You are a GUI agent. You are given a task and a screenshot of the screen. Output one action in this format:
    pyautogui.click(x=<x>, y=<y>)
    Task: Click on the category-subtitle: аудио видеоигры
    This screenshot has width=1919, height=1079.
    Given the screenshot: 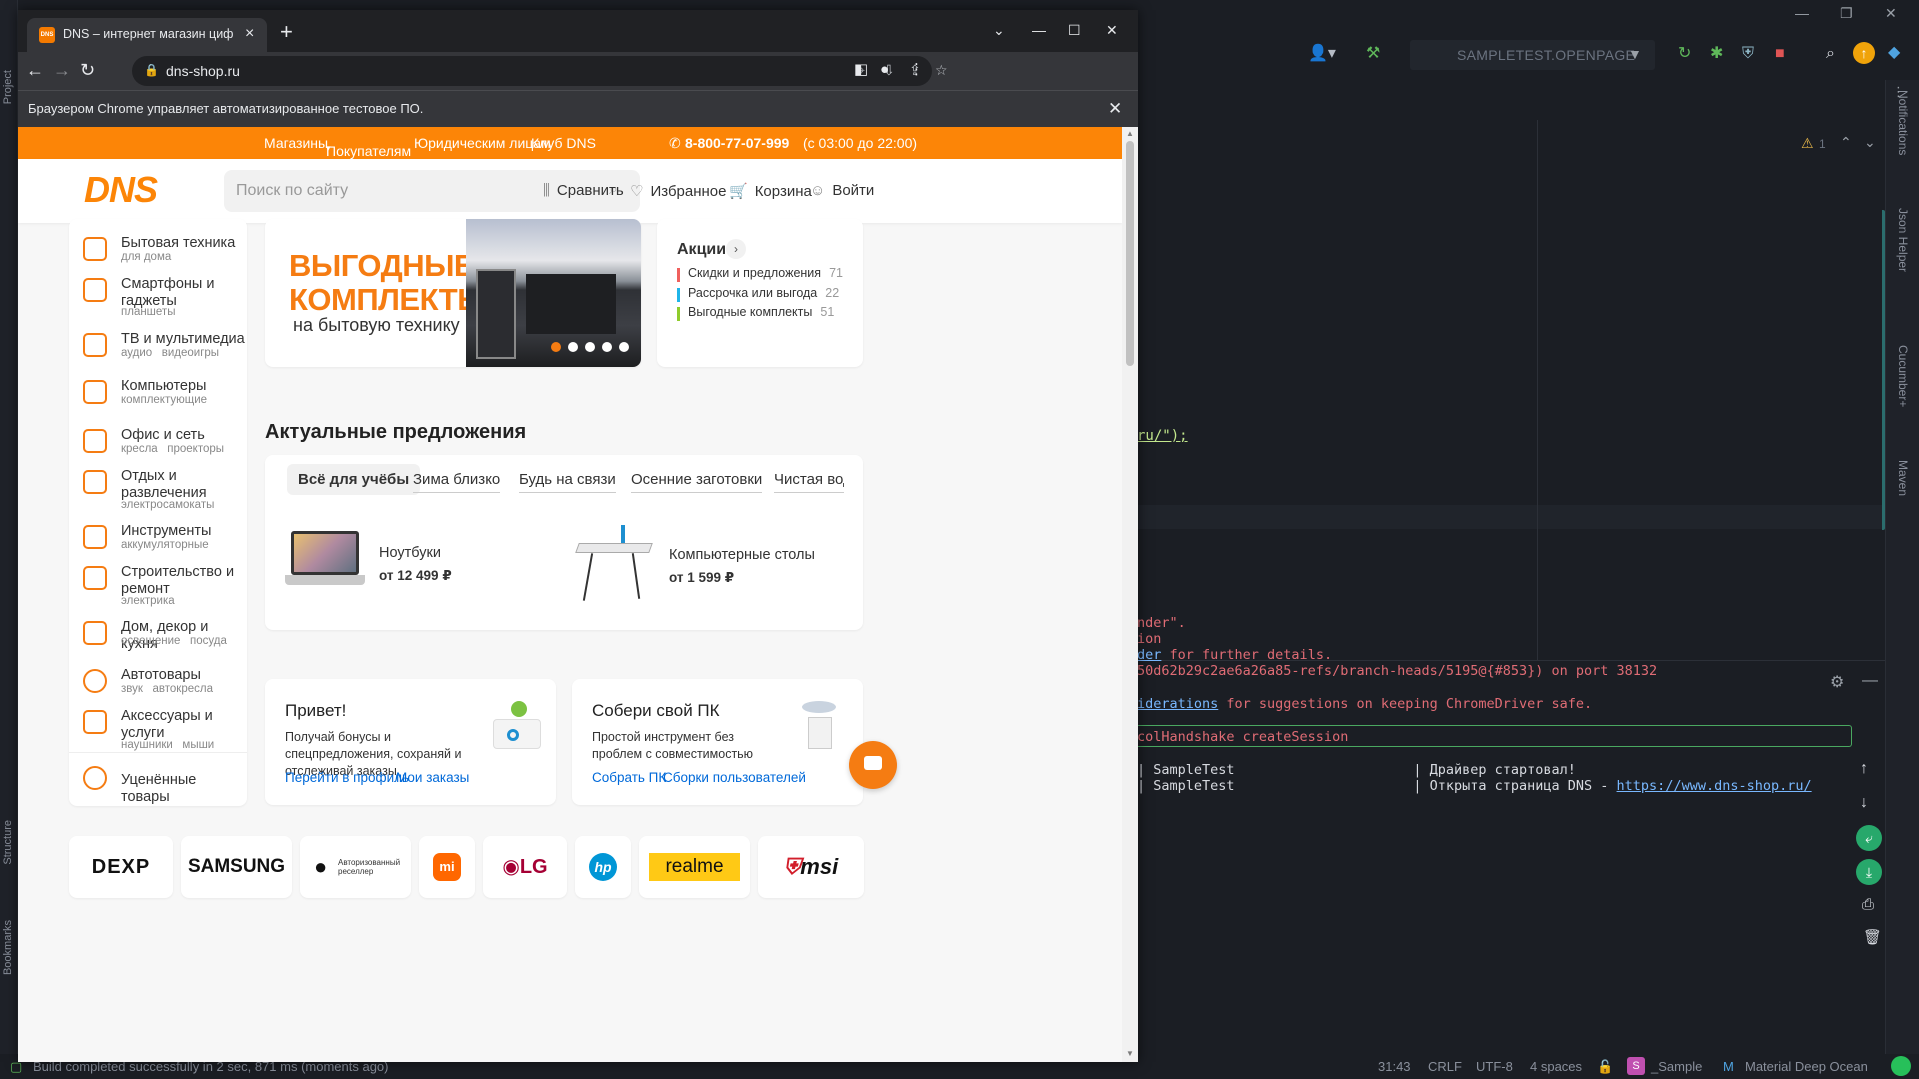 What is the action you would take?
    pyautogui.click(x=170, y=353)
    